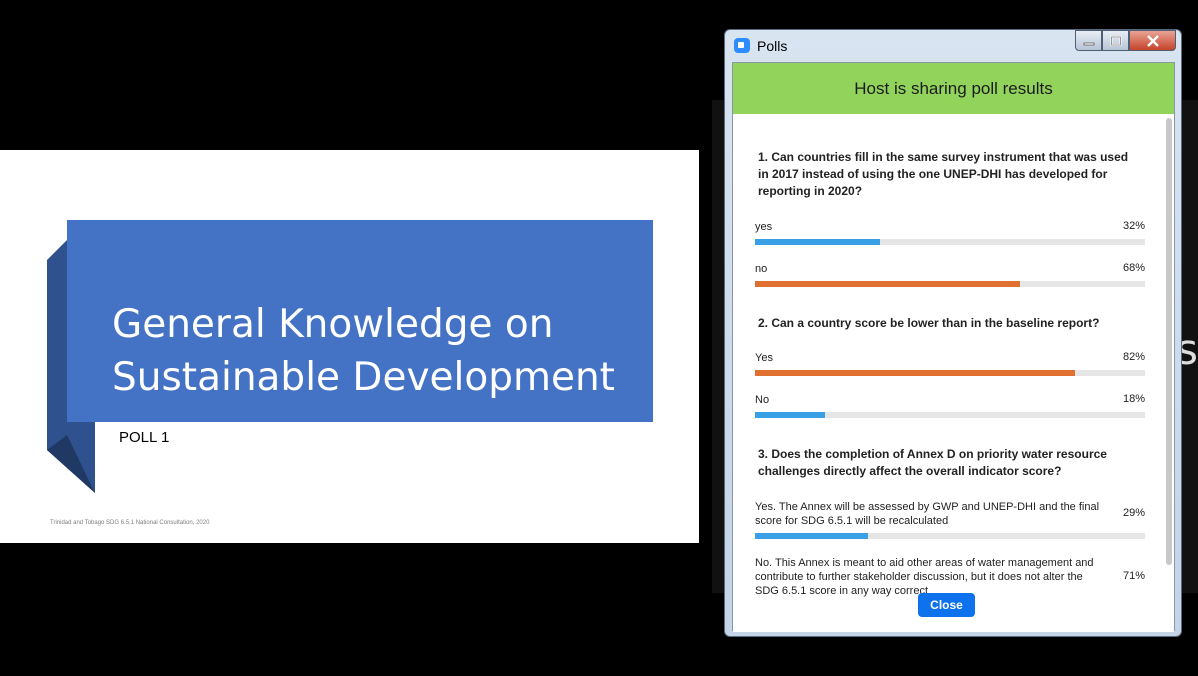  What do you see at coordinates (1088, 40) in the screenshot?
I see `minimize-button` at bounding box center [1088, 40].